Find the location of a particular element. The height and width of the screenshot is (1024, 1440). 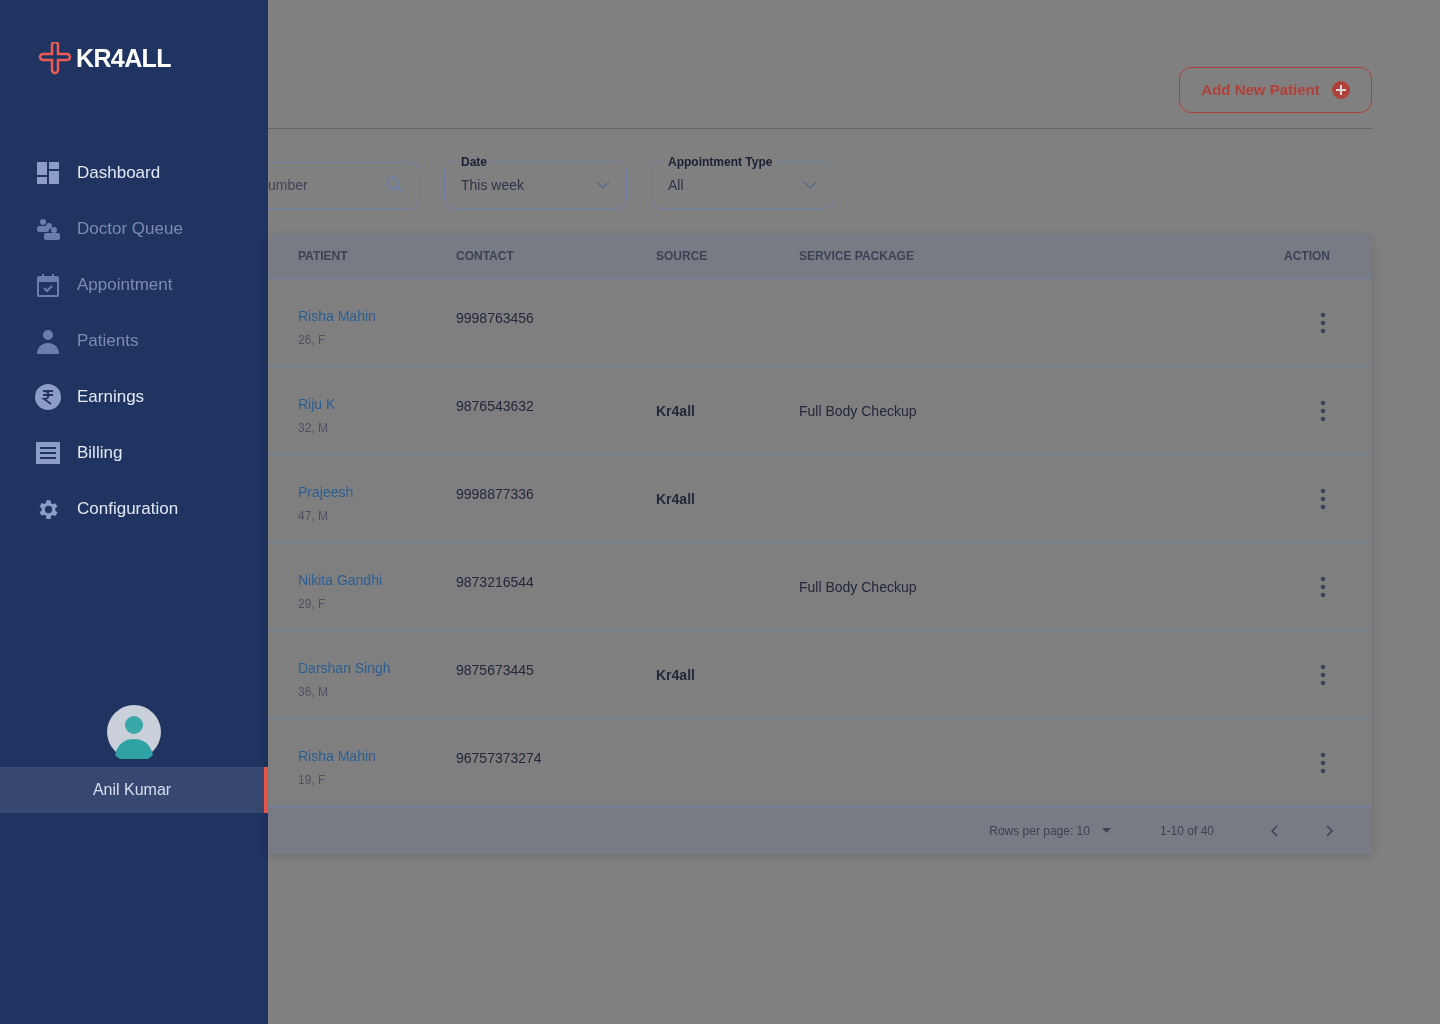

user-item: Anil Kumar is located at coordinates (134, 790).